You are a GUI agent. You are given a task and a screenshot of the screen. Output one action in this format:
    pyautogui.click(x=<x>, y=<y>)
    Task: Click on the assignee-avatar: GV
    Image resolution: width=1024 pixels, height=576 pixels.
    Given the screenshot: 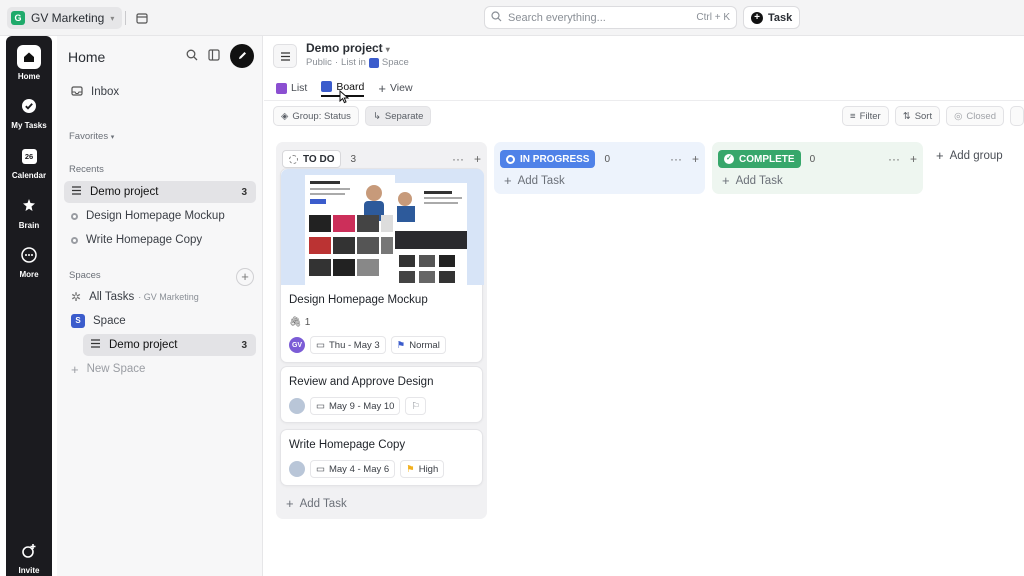 What is the action you would take?
    pyautogui.click(x=297, y=345)
    